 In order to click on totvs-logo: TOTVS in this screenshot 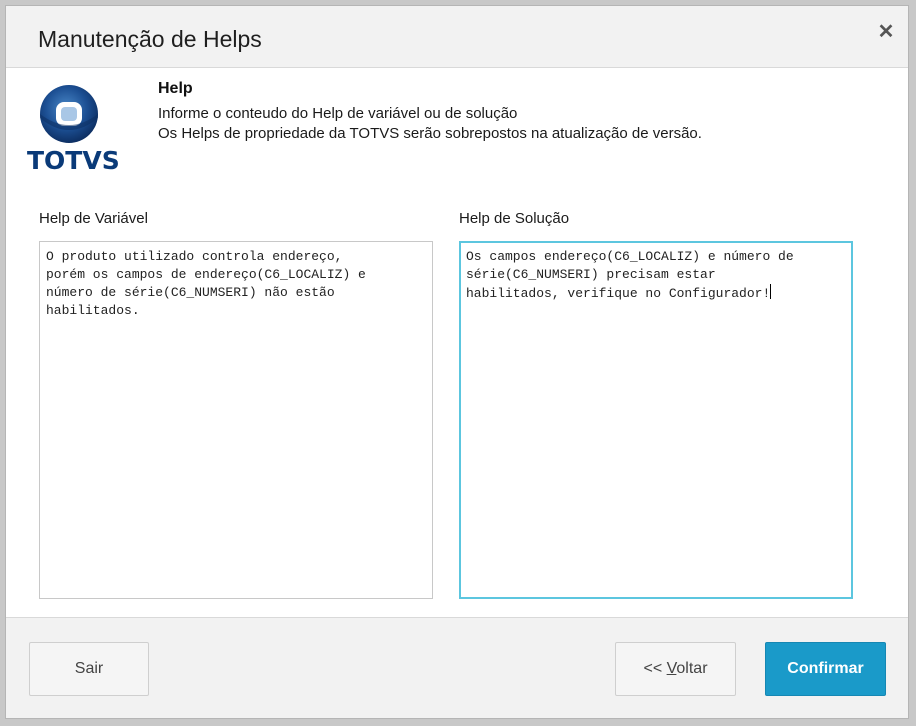, I will do `click(73, 129)`.